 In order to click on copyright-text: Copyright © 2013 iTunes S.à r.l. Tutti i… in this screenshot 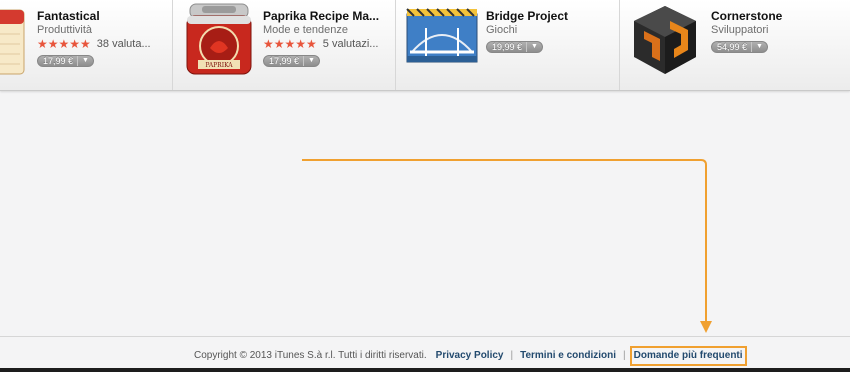, I will do `click(310, 355)`.